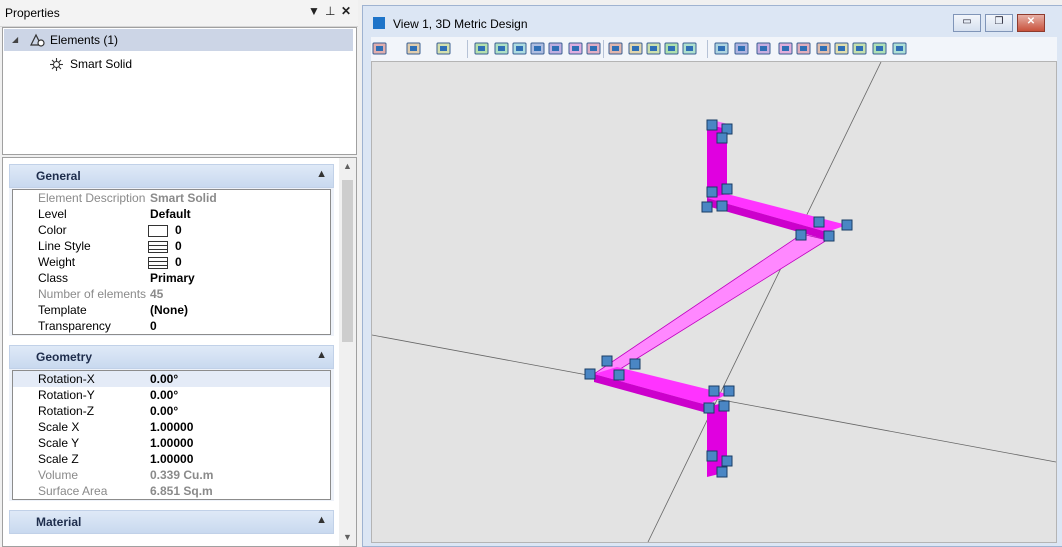 Image resolution: width=1062 pixels, height=547 pixels. What do you see at coordinates (347, 537) in the screenshot?
I see `scroll-down-icon: ▼` at bounding box center [347, 537].